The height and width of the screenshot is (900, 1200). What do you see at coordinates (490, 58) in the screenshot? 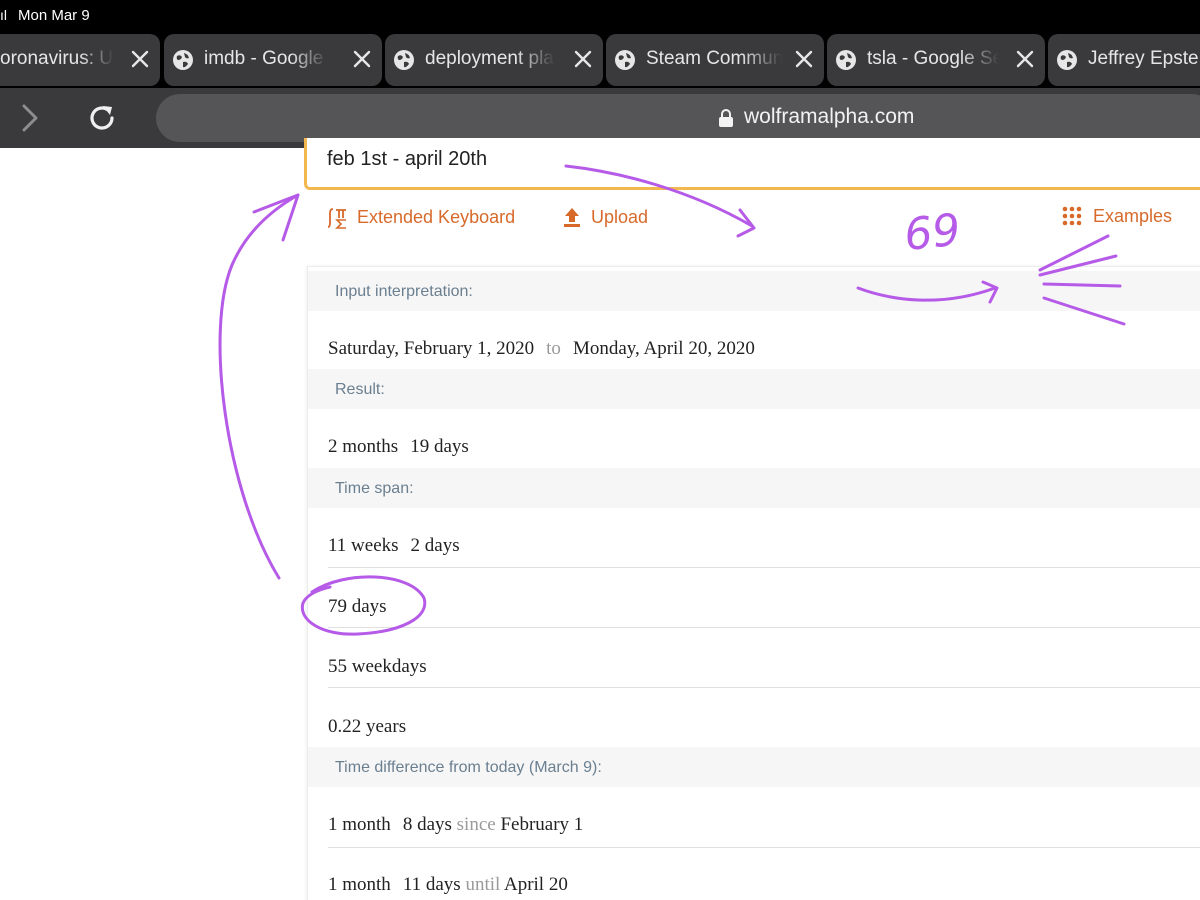
I see `tab-title: deployment plag` at bounding box center [490, 58].